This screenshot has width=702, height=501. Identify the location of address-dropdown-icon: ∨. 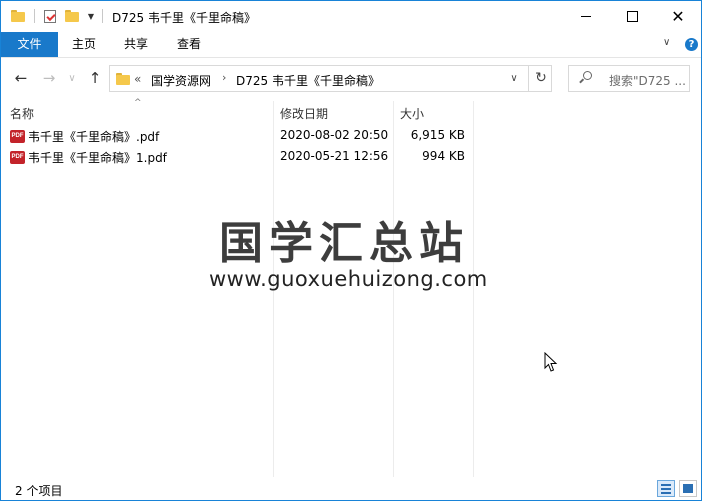
(514, 78).